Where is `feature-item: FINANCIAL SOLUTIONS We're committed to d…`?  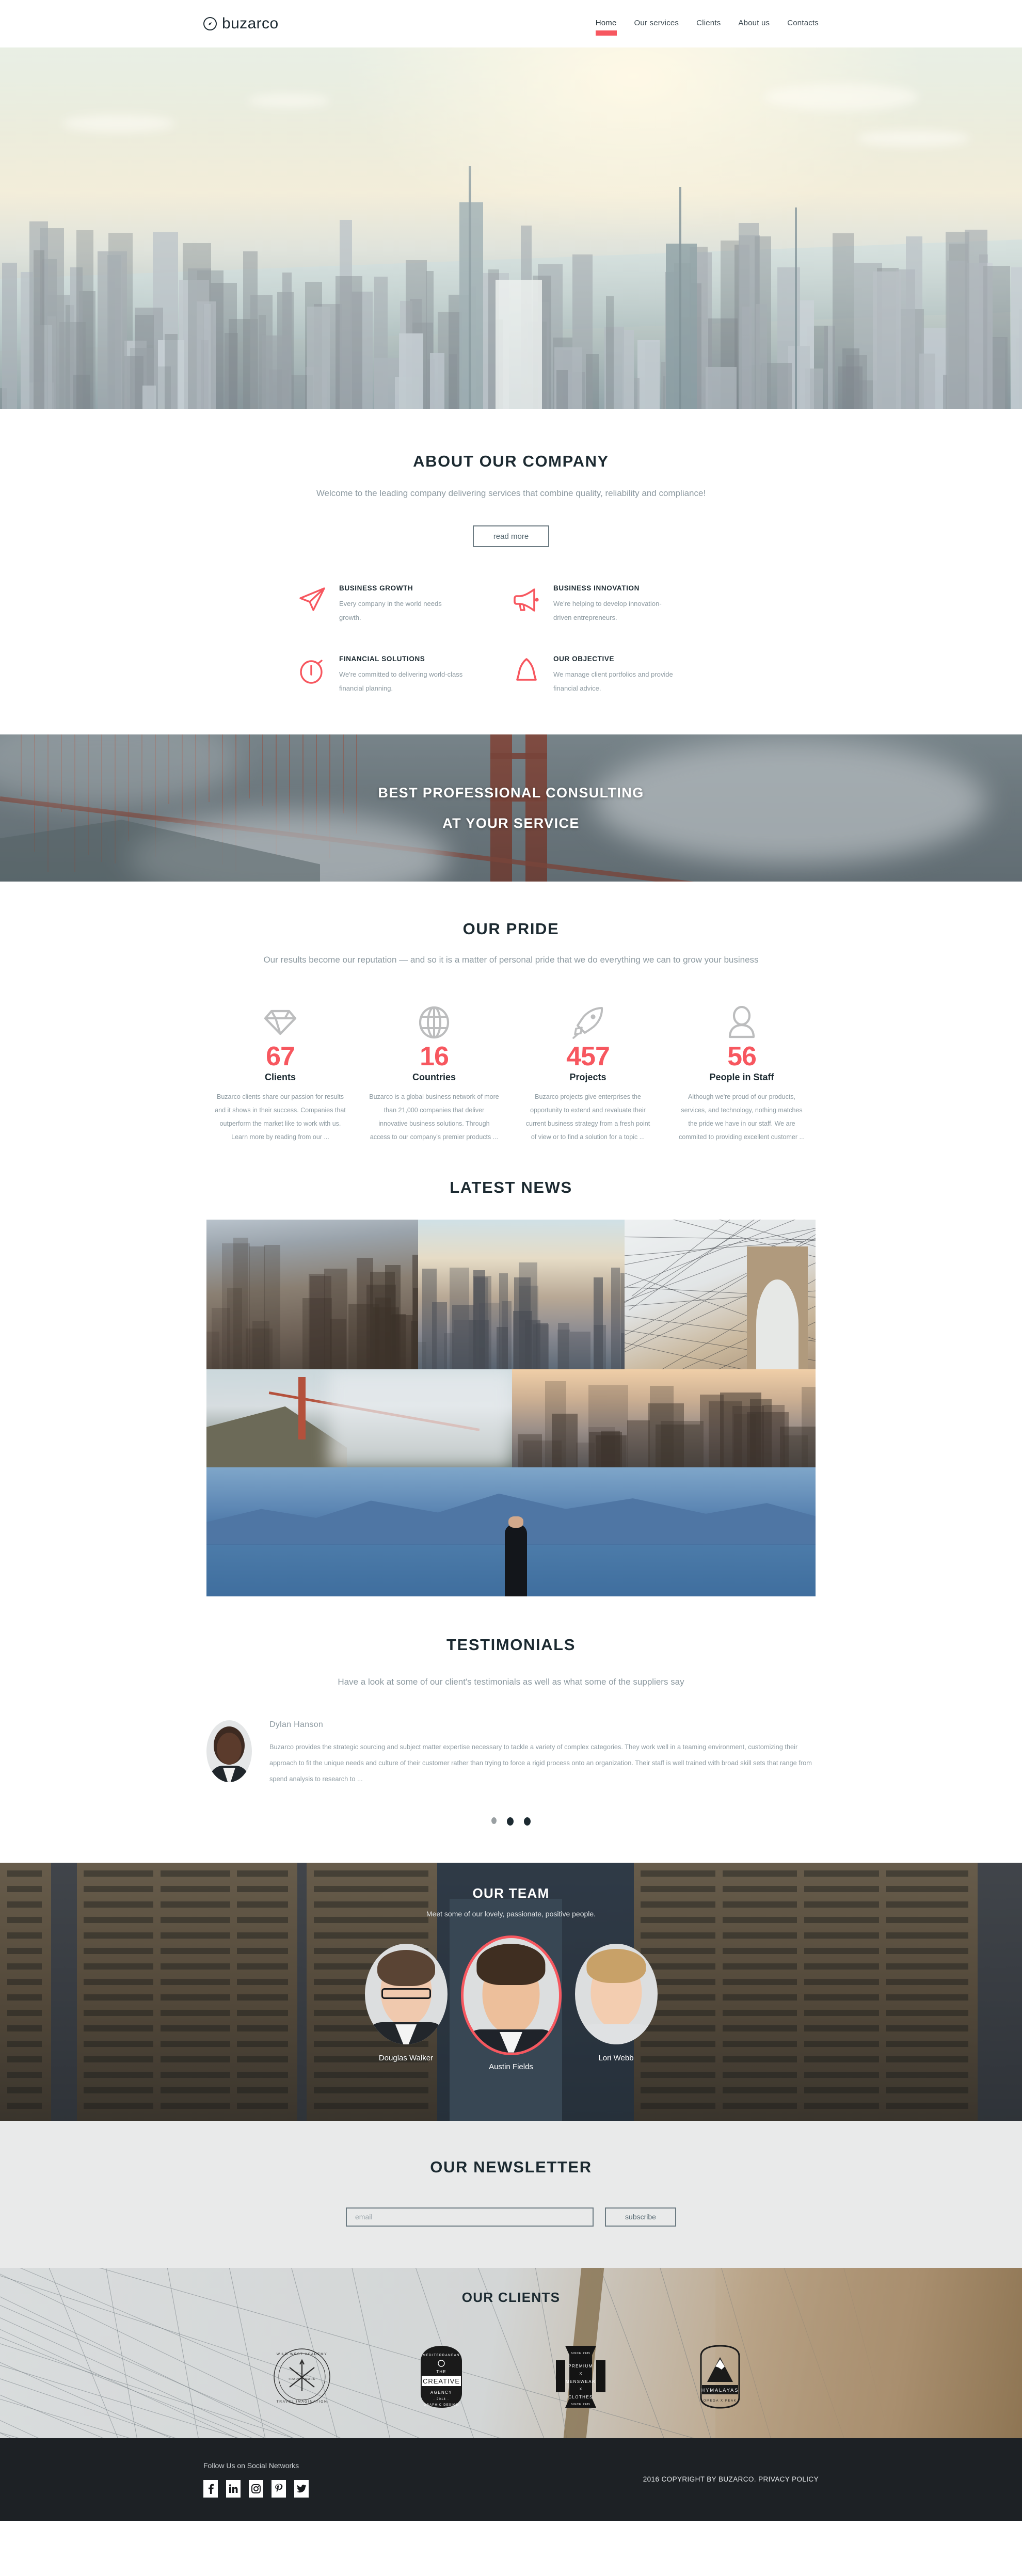 feature-item: FINANCIAL SOLUTIONS We're committed to d… is located at coordinates (404, 675).